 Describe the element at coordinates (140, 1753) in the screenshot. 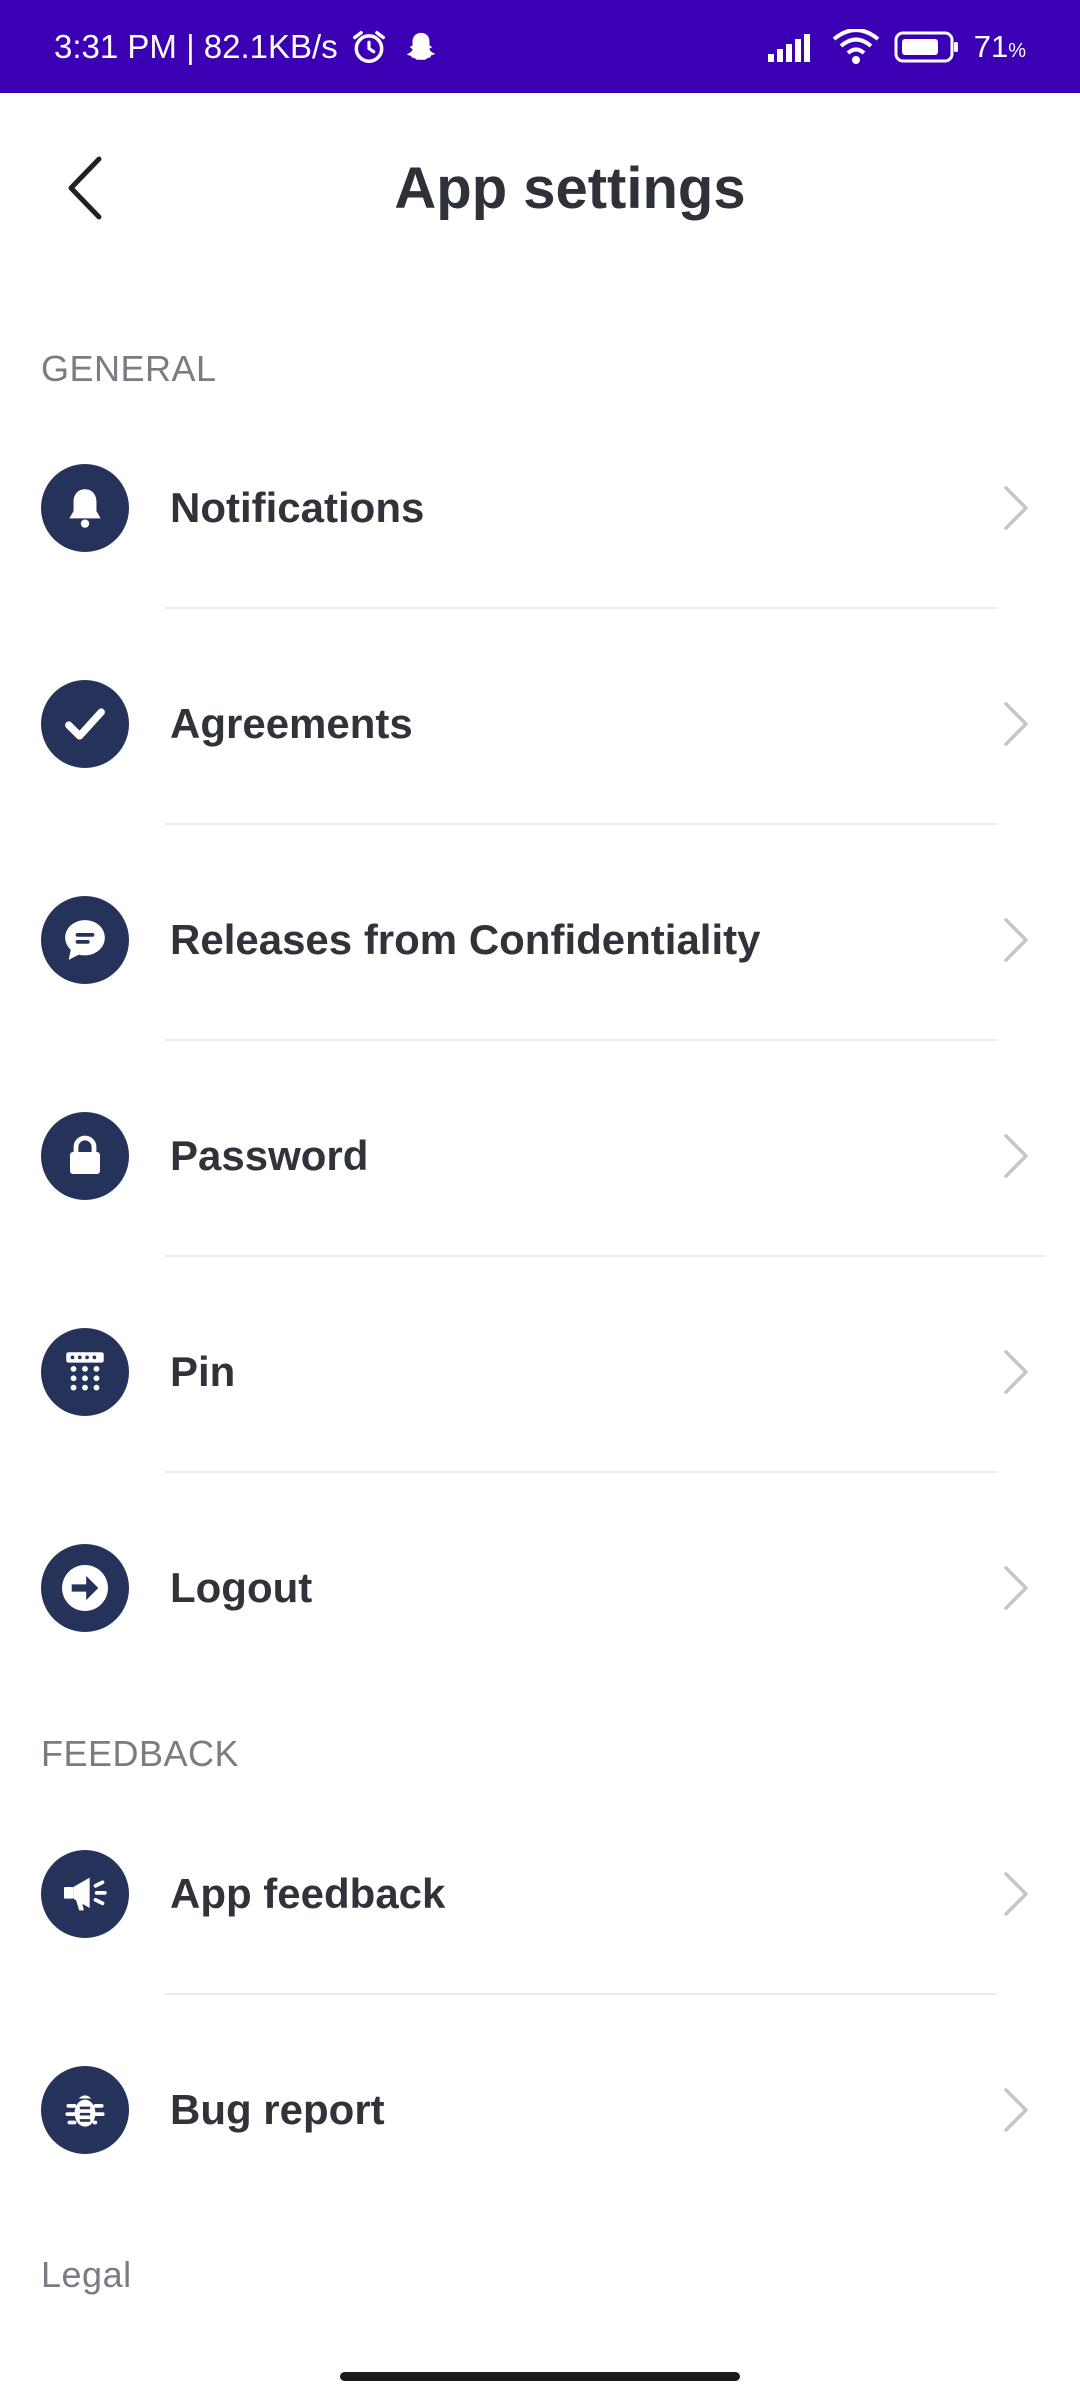

I see `section-label-feedback: FEEDBACK` at that location.